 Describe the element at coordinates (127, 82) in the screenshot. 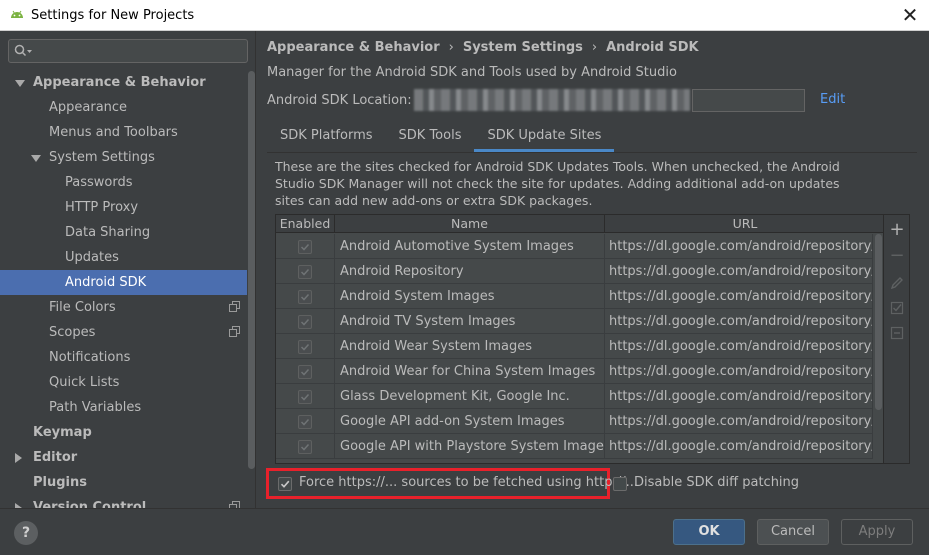

I see `sidebar-item: Appearance & Behavior` at that location.